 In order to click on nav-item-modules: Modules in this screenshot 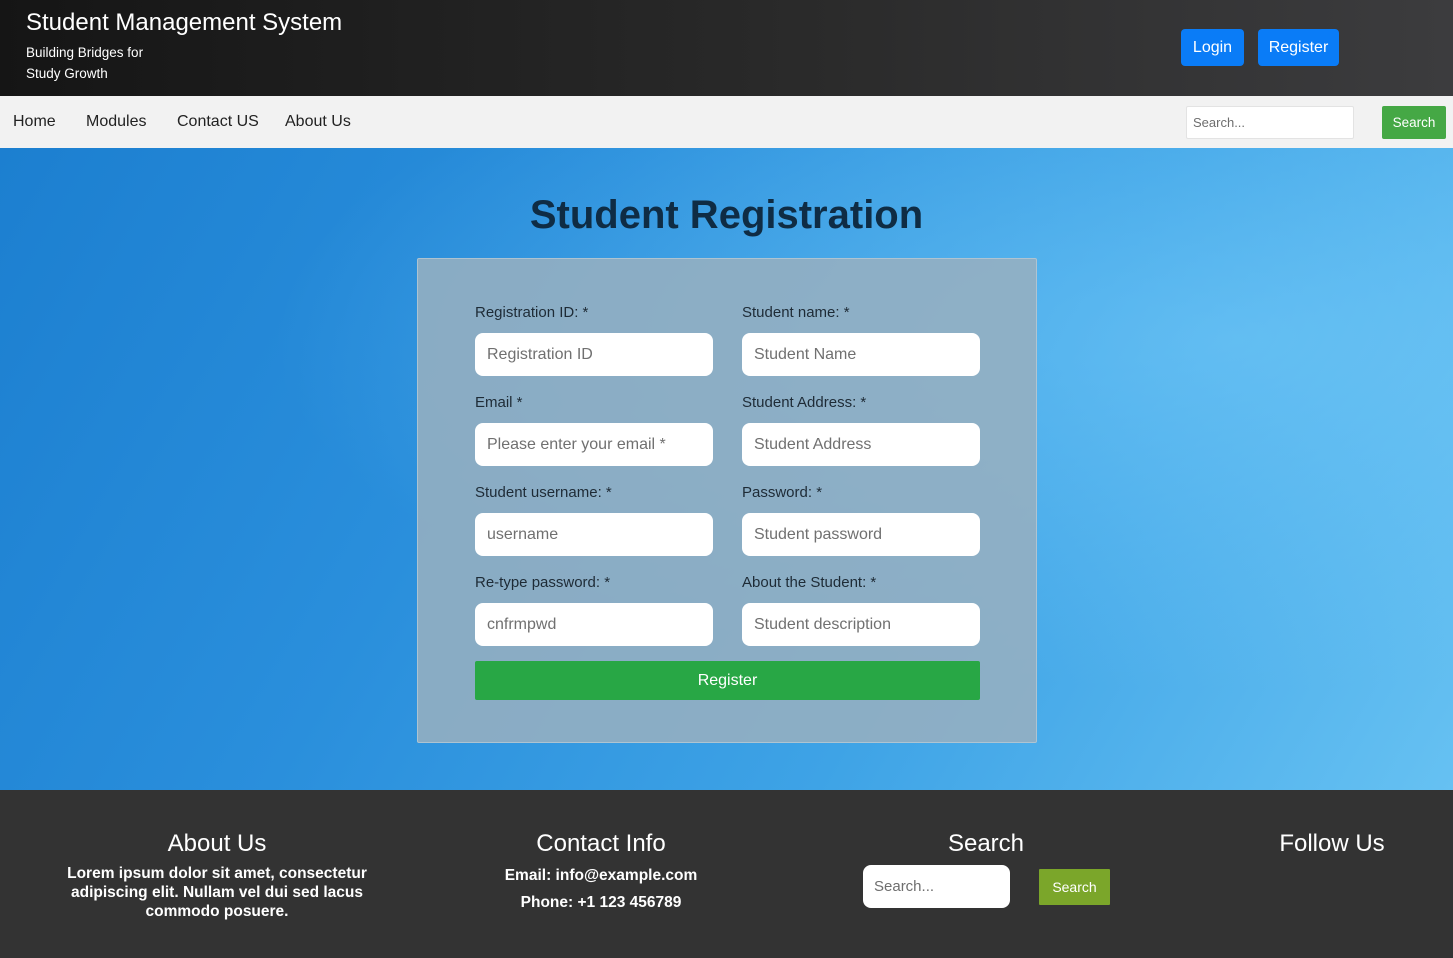, I will do `click(116, 122)`.